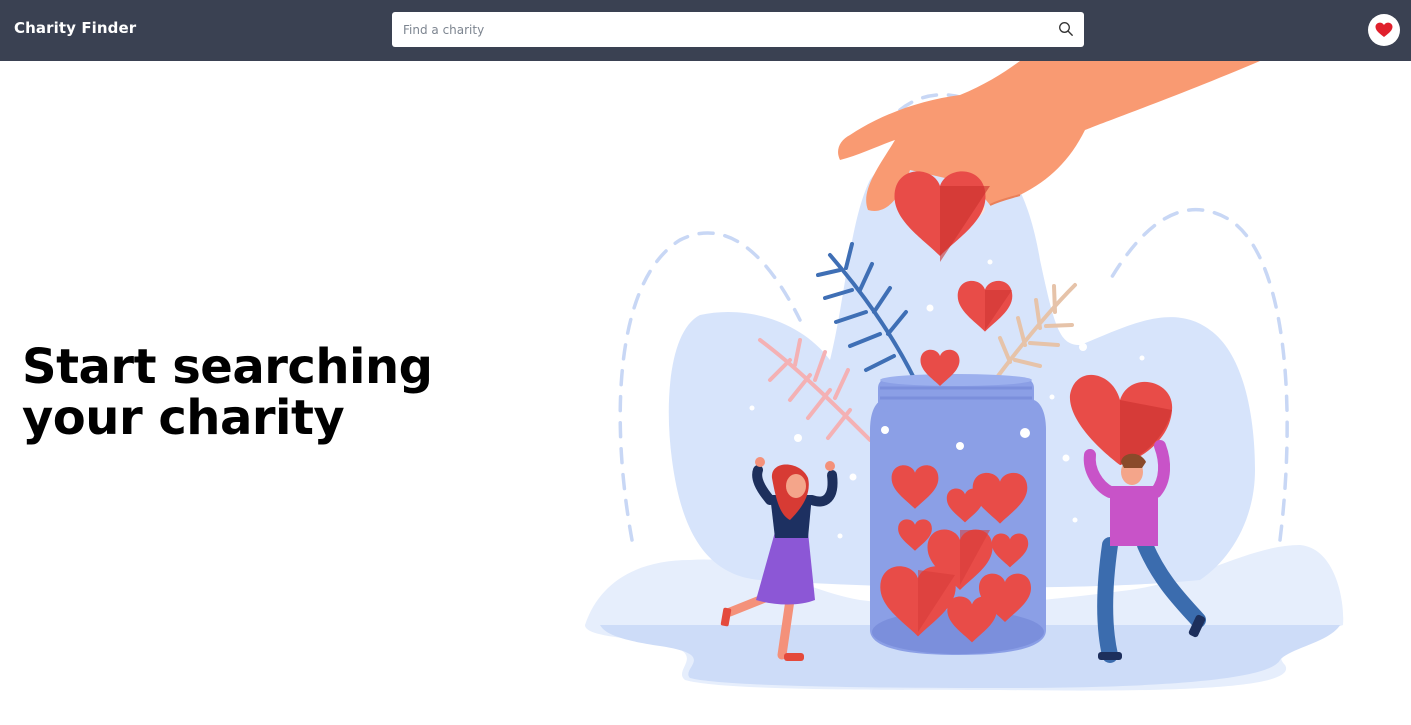  What do you see at coordinates (227, 367) in the screenshot?
I see `hero-title-line-1: Start searching` at bounding box center [227, 367].